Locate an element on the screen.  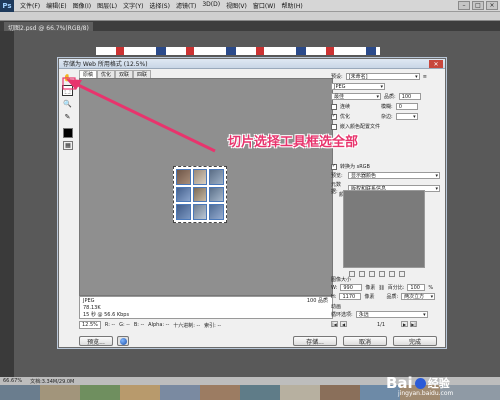
baidu-paw-icon is located at coordinates (420, 383).